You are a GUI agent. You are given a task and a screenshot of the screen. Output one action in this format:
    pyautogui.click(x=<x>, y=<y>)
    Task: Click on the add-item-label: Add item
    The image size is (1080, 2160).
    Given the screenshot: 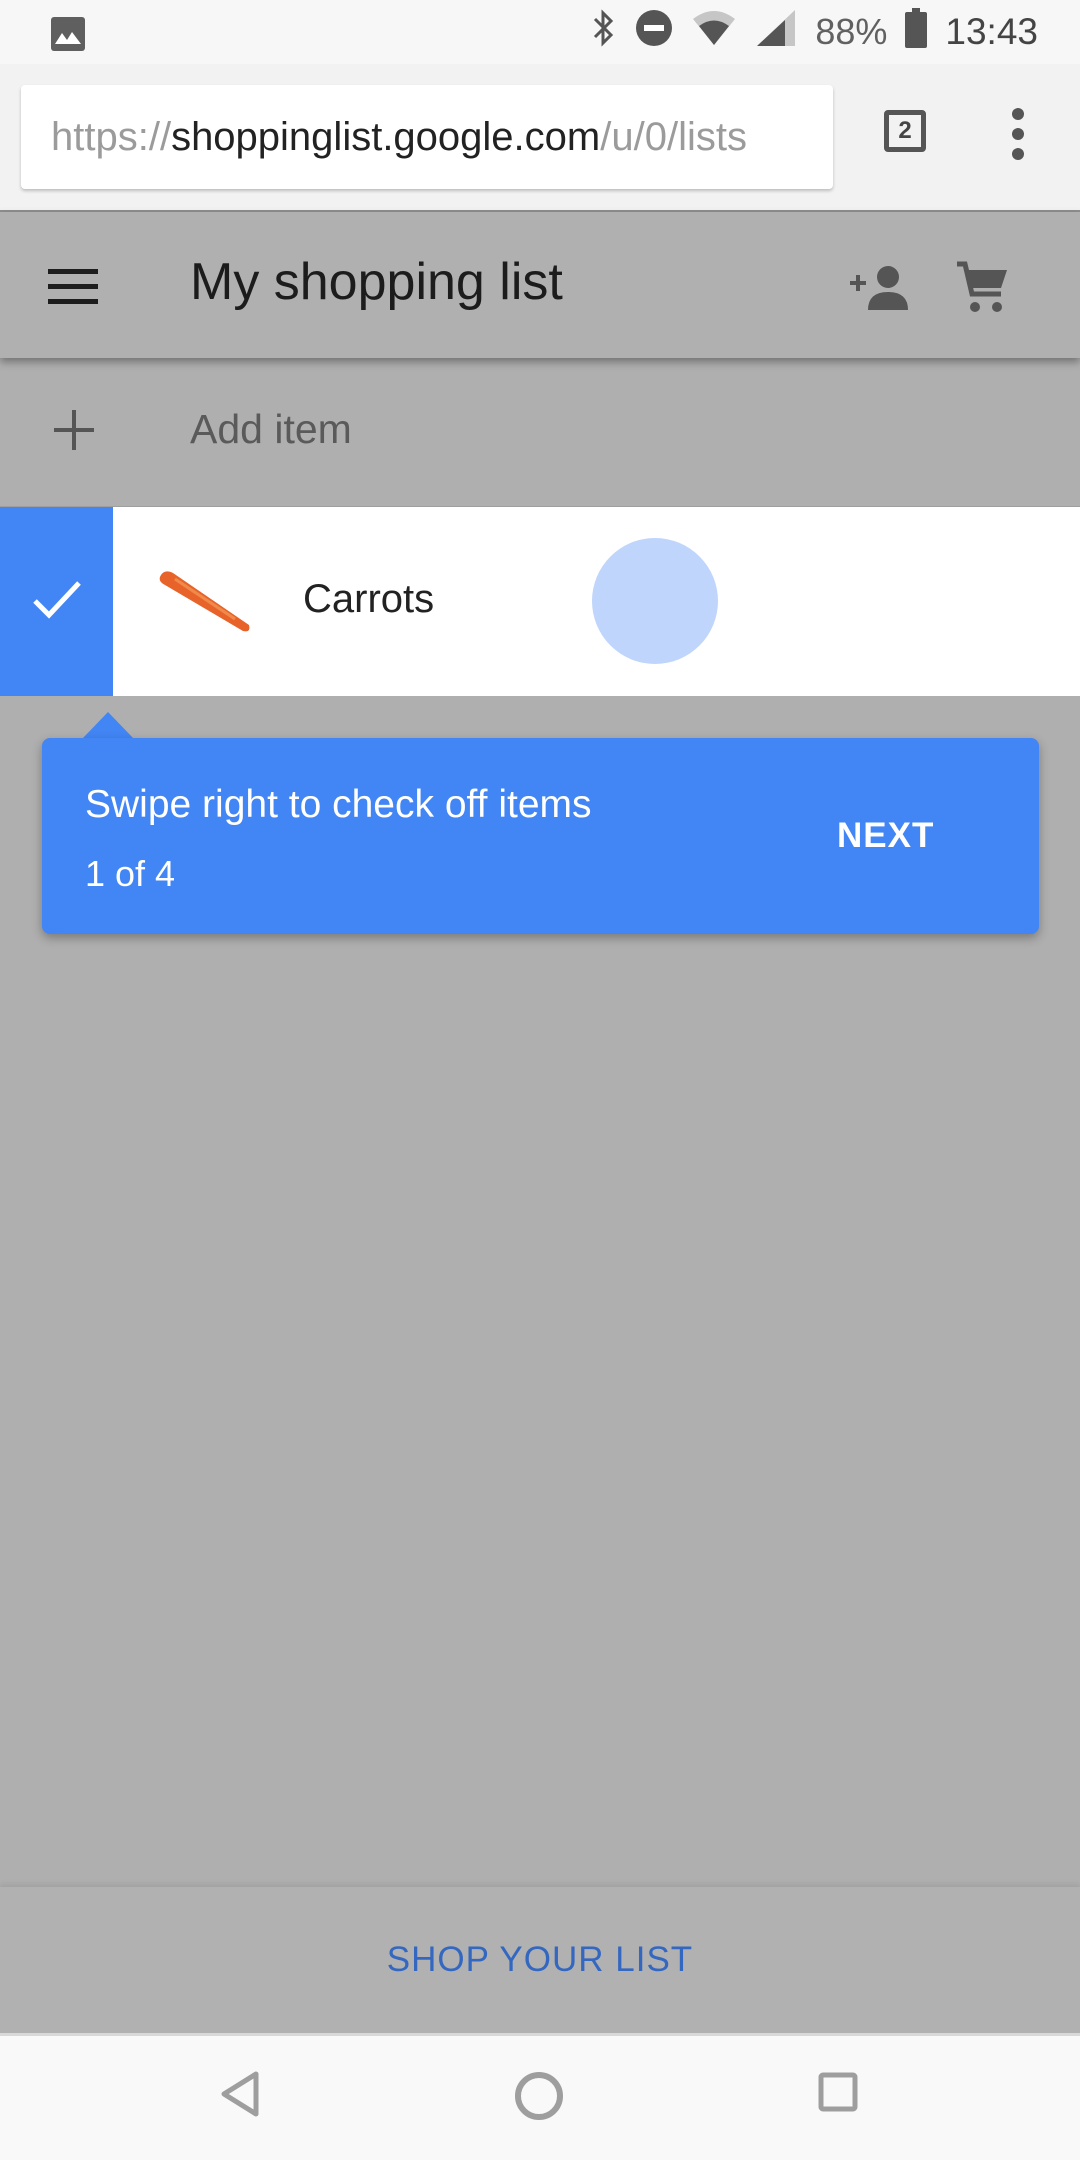 What is the action you would take?
    pyautogui.click(x=271, y=429)
    